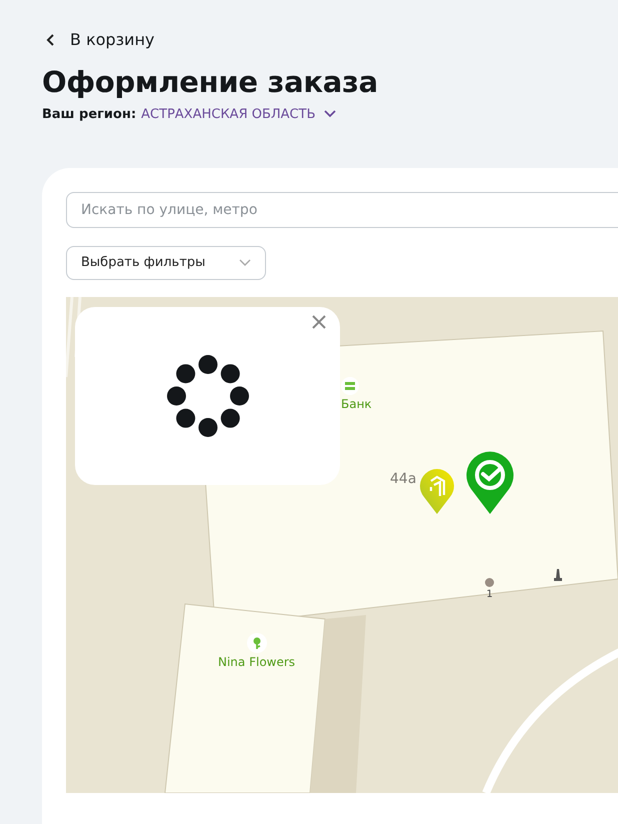 This screenshot has height=824, width=618. What do you see at coordinates (166, 263) in the screenshot?
I see `filter-dropdown: Выбрать фильтры` at bounding box center [166, 263].